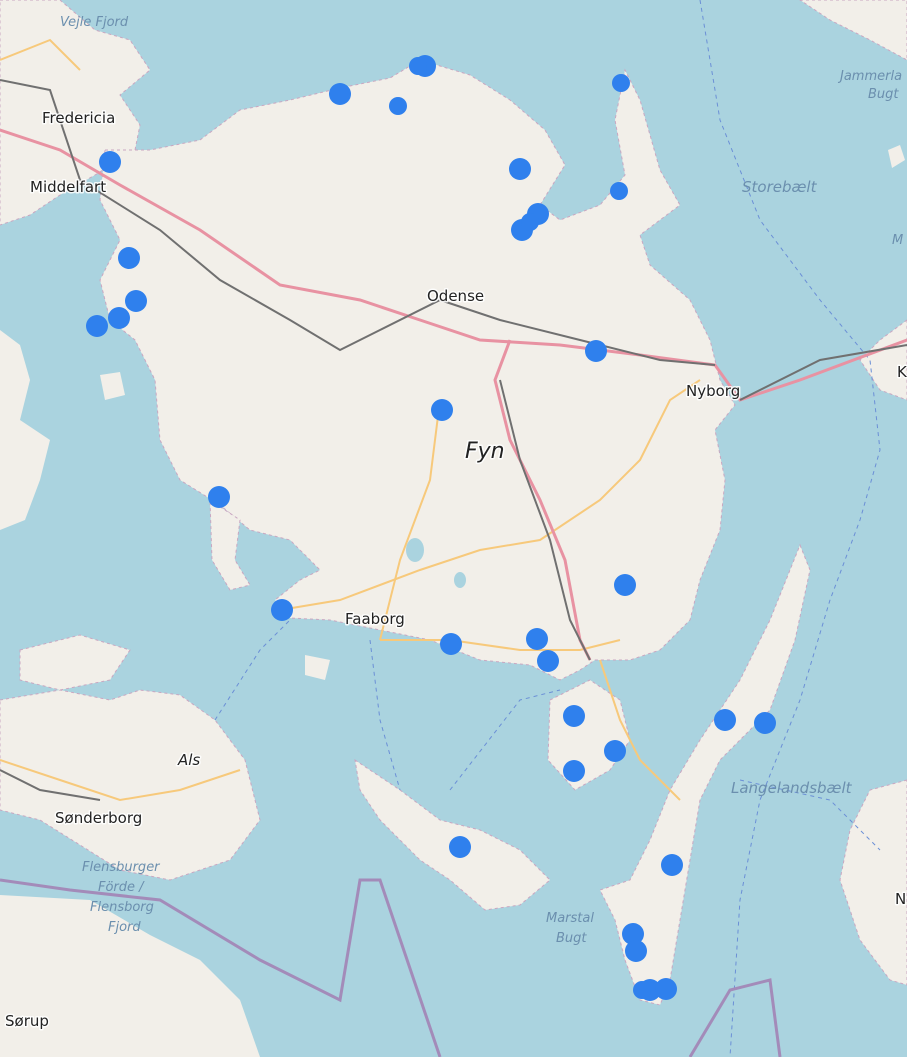 The width and height of the screenshot is (907, 1057). What do you see at coordinates (900, 899) in the screenshot?
I see `label-edge-n: N` at bounding box center [900, 899].